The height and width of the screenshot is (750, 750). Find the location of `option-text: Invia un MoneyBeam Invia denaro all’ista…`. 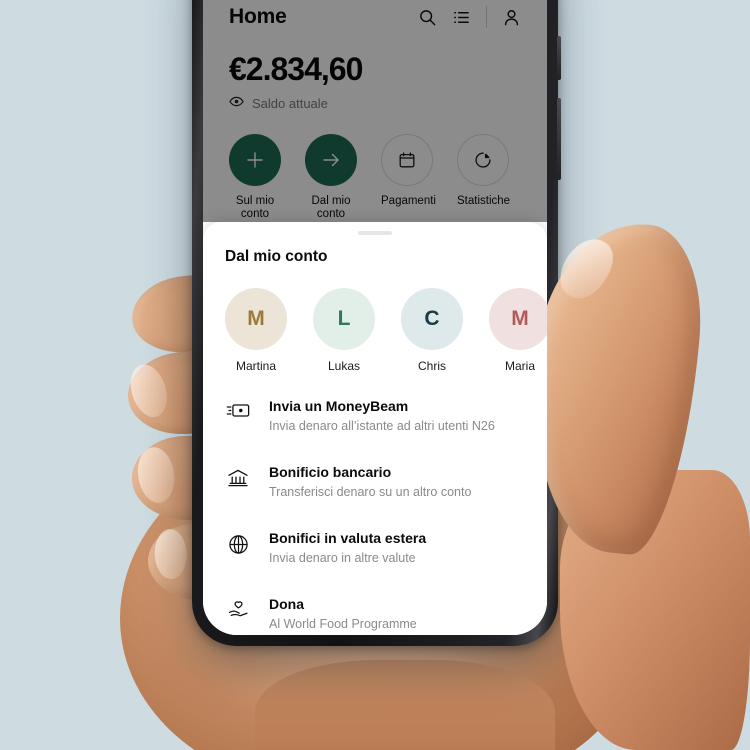

option-text: Invia un MoneyBeam Invia denaro all’ista… is located at coordinates (382, 416).